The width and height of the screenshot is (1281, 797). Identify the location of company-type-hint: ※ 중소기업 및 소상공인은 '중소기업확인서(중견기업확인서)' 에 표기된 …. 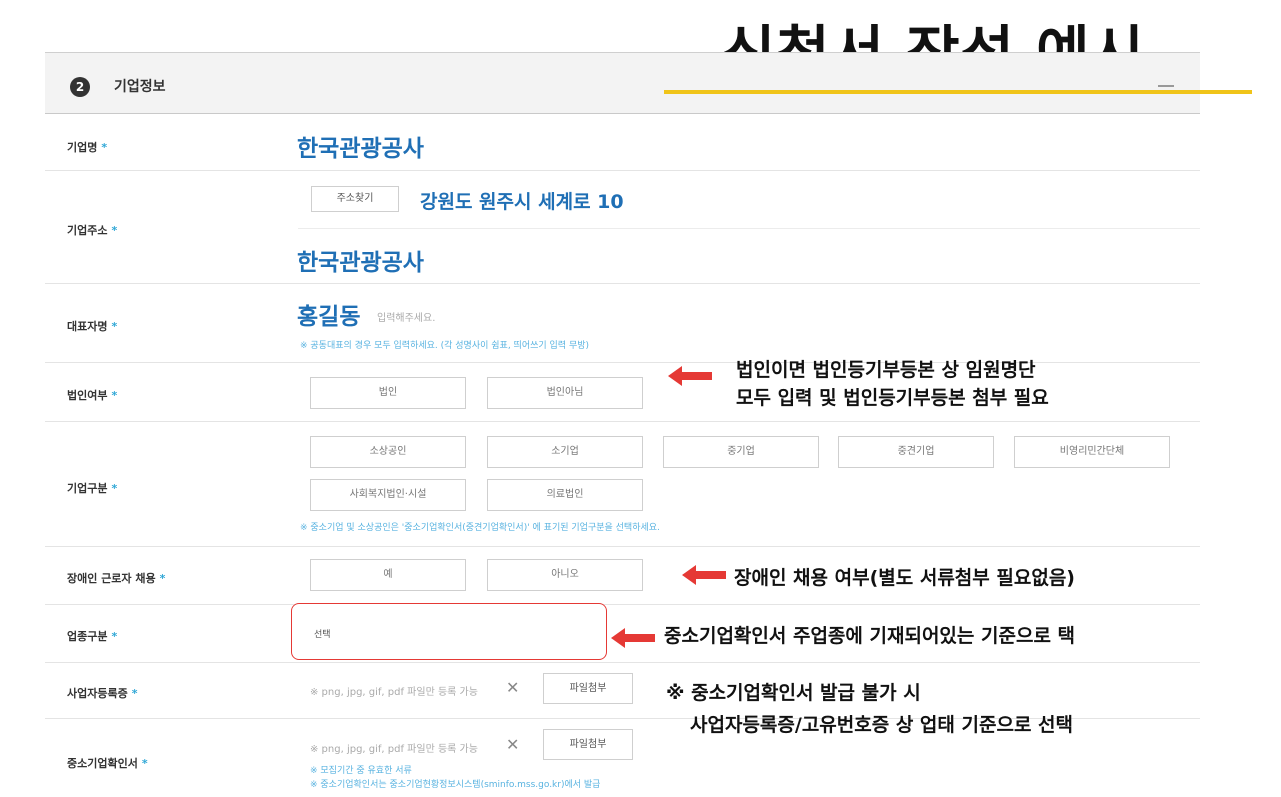
(480, 528).